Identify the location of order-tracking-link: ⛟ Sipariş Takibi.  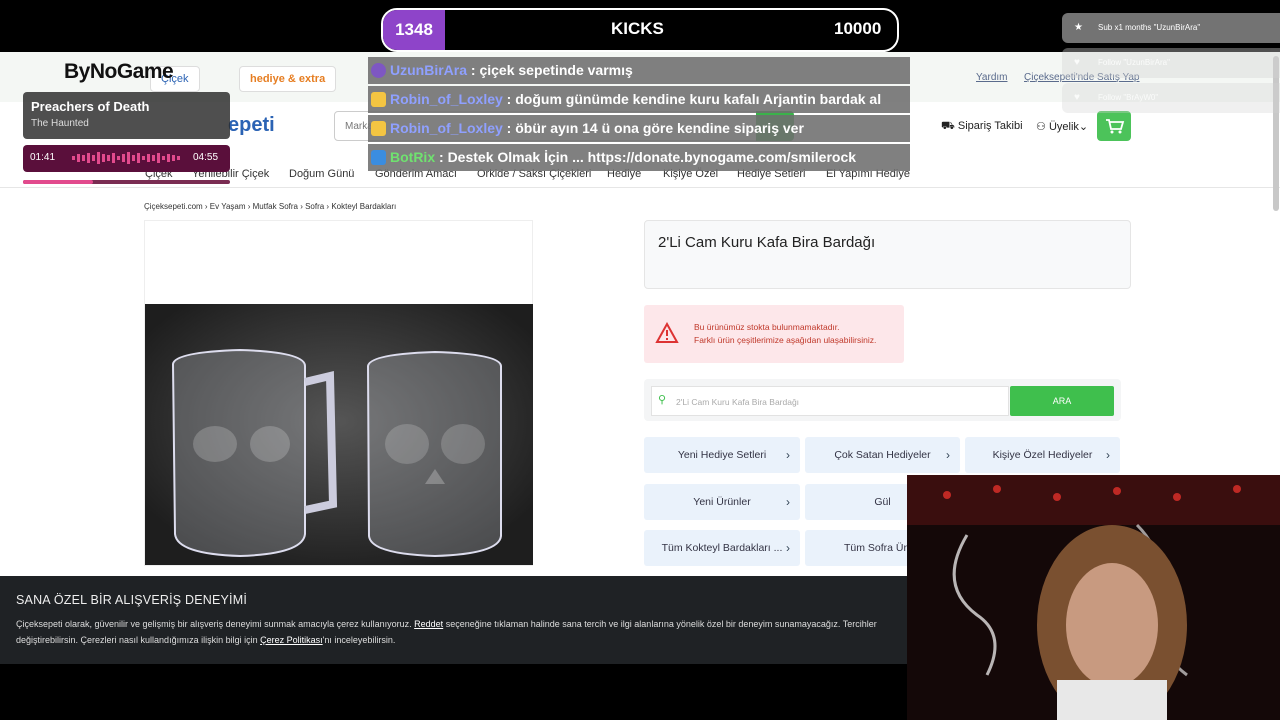
(982, 127).